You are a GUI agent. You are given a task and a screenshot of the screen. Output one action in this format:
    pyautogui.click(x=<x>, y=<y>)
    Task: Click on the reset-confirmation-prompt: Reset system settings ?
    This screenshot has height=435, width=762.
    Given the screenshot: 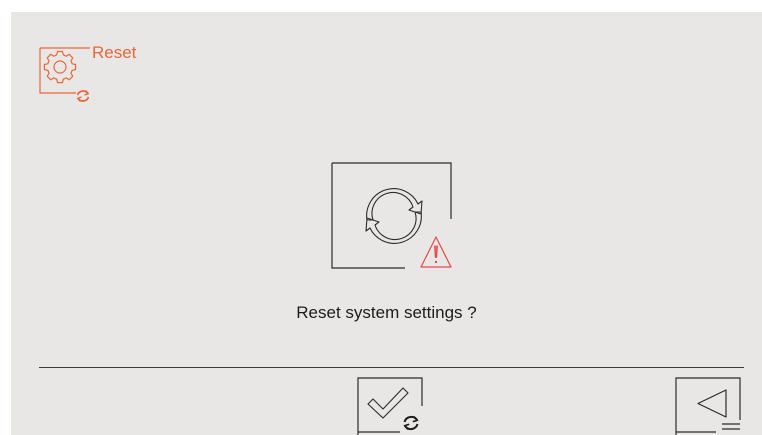 What is the action you would take?
    pyautogui.click(x=386, y=312)
    